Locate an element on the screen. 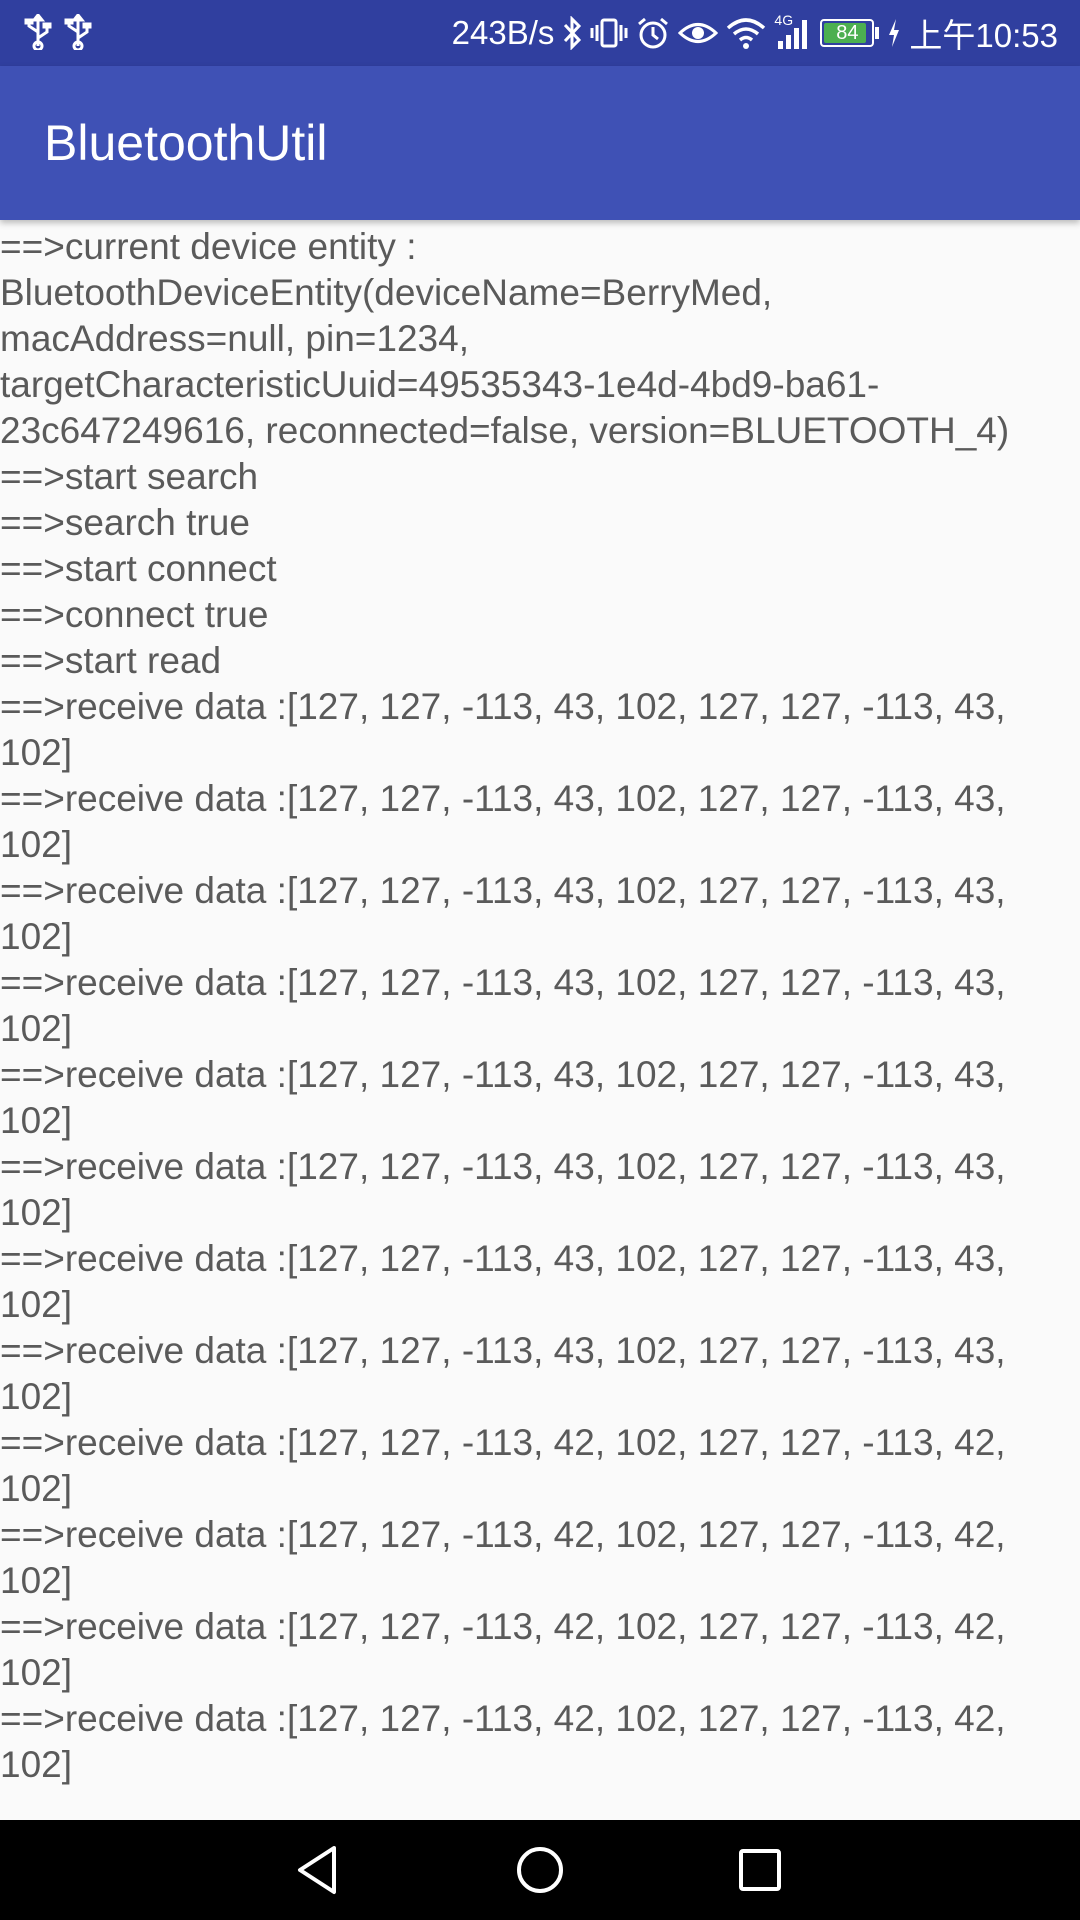 The image size is (1080, 1920). log-line: ==>start read is located at coordinates (111, 660).